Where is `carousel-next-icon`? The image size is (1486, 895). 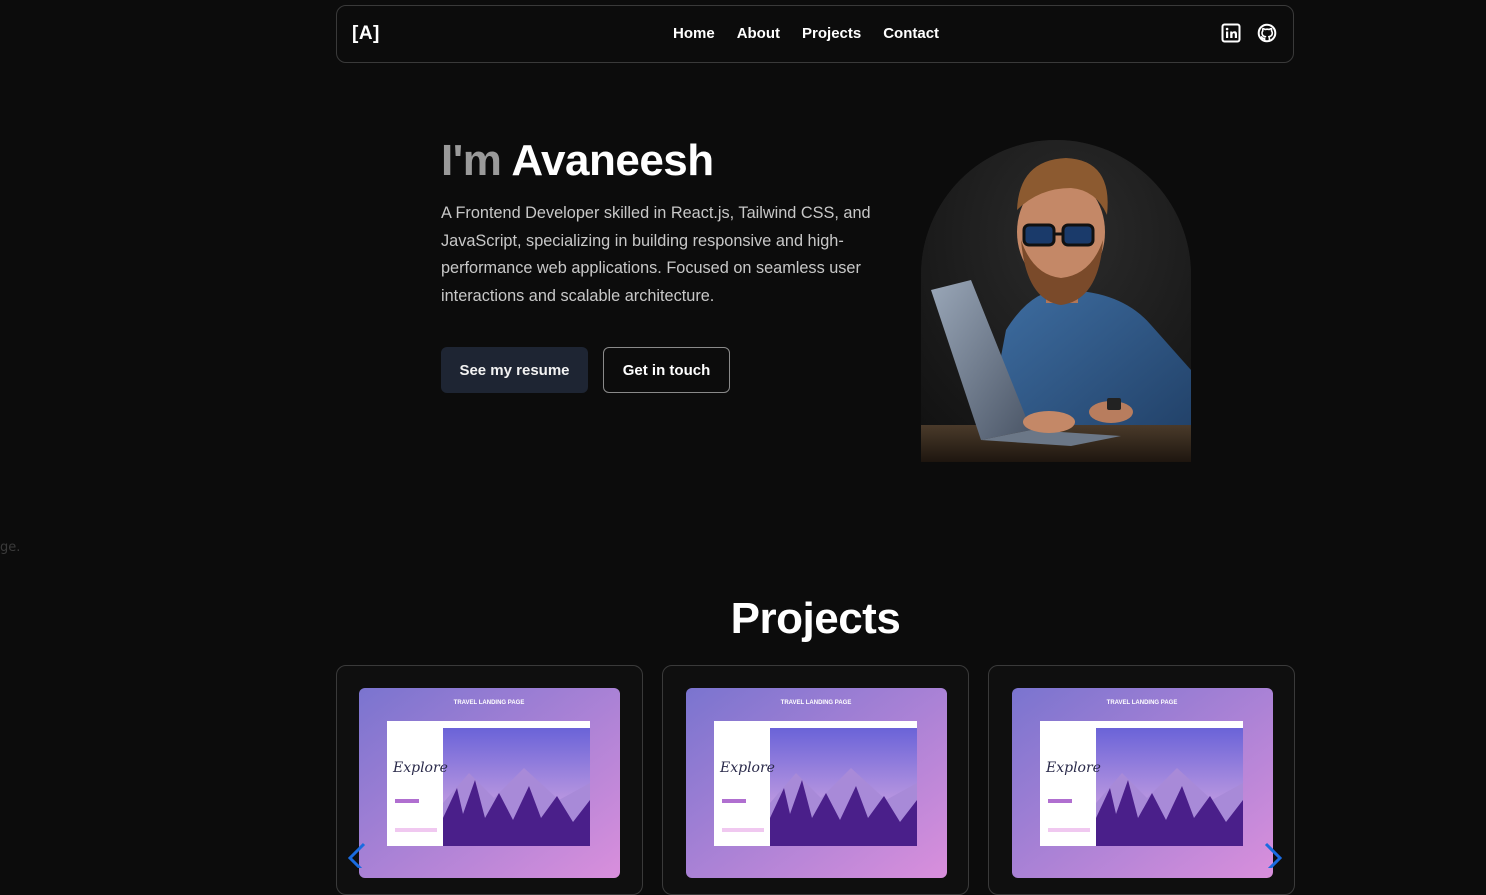 carousel-next-icon is located at coordinates (1274, 858).